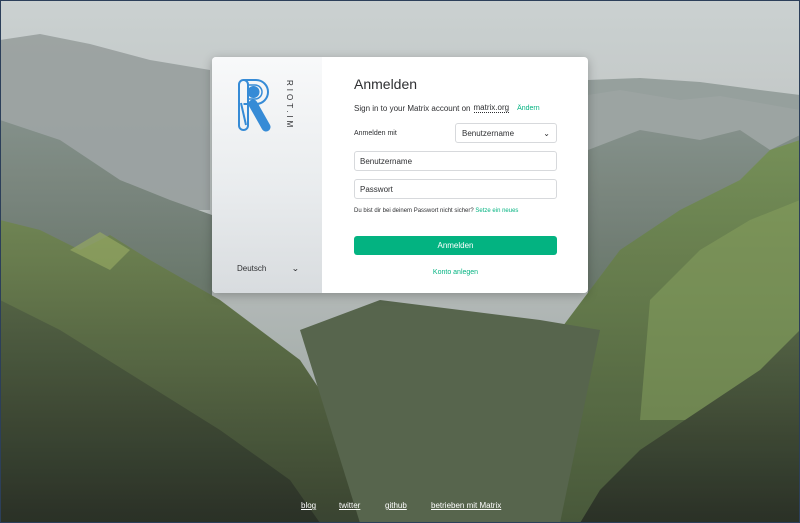 The height and width of the screenshot is (523, 800). Describe the element at coordinates (308, 505) in the screenshot. I see `footer-blog-link: blog` at that location.